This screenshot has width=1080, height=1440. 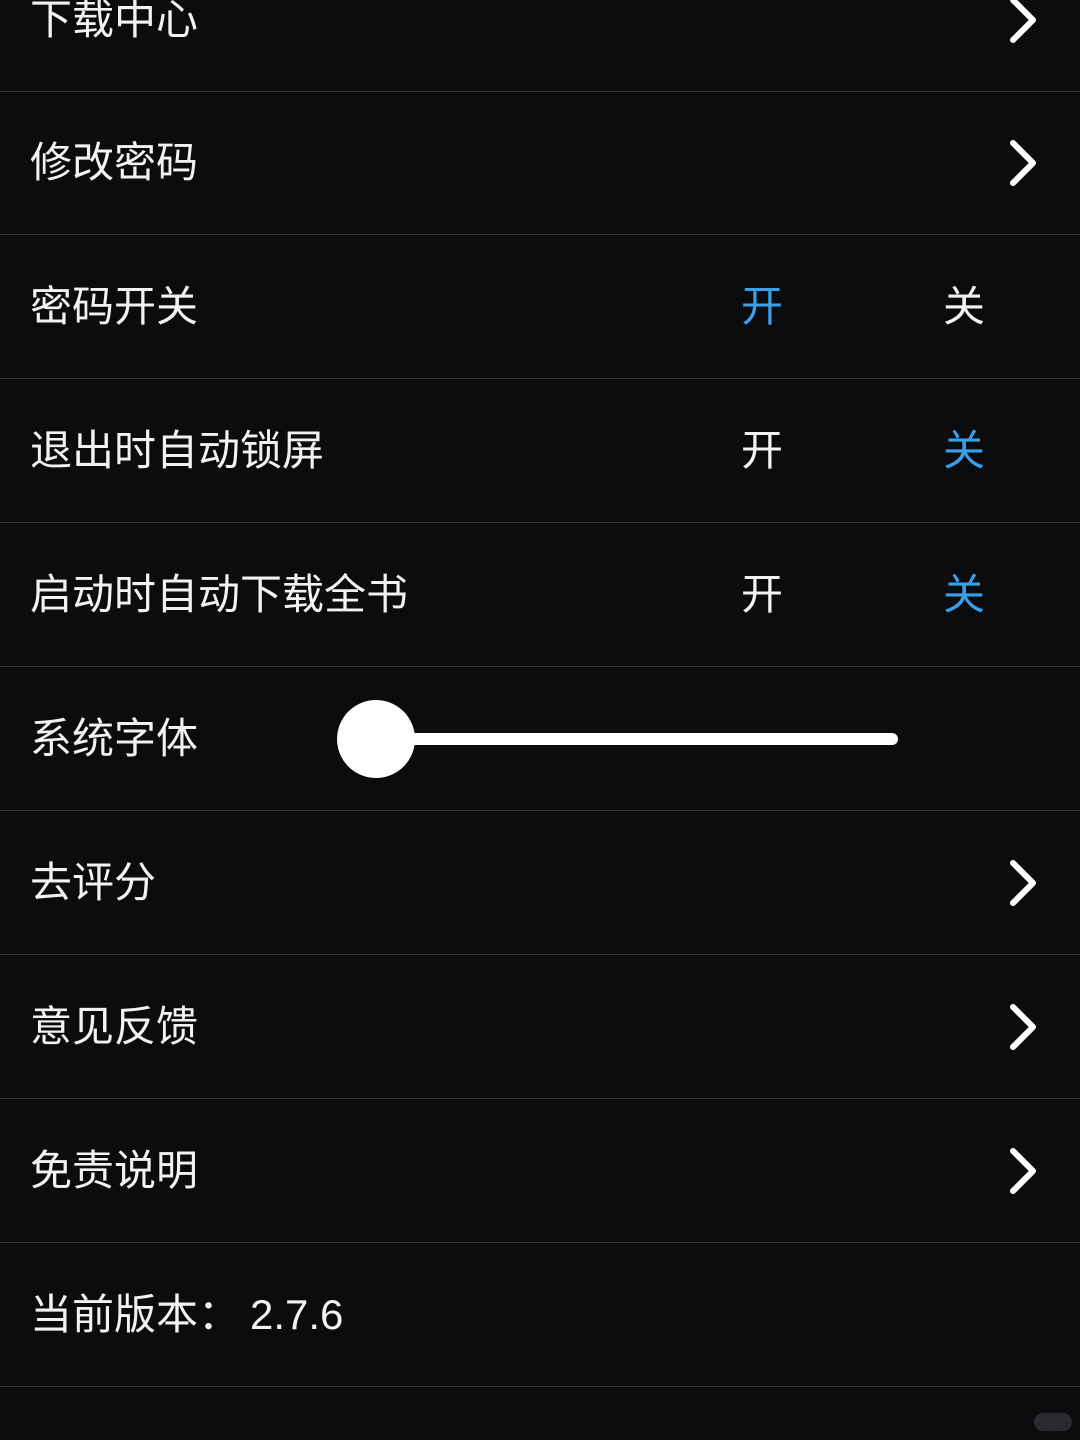 What do you see at coordinates (114, 22) in the screenshot?
I see `download-center-label: 下载中心` at bounding box center [114, 22].